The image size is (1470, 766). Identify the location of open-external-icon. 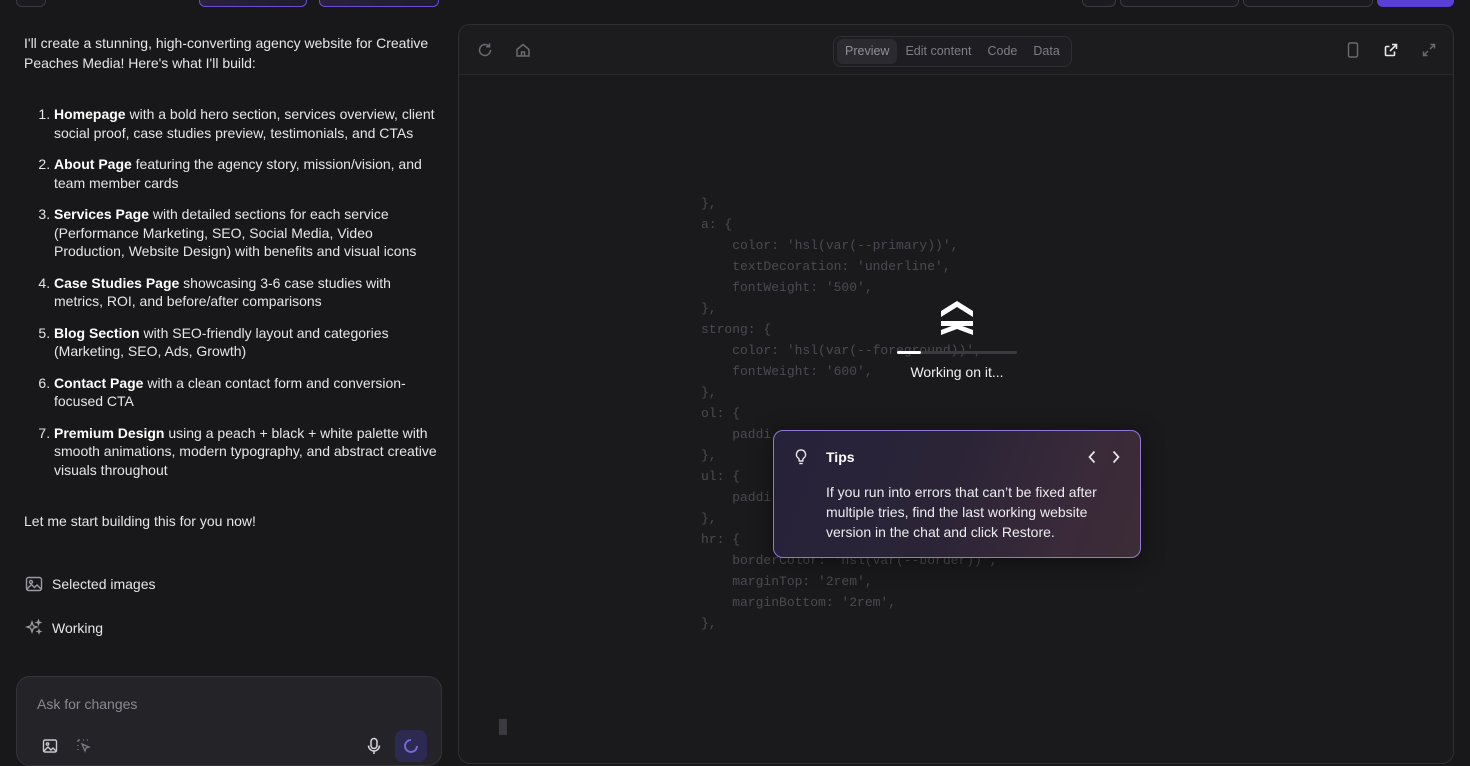
(1391, 50).